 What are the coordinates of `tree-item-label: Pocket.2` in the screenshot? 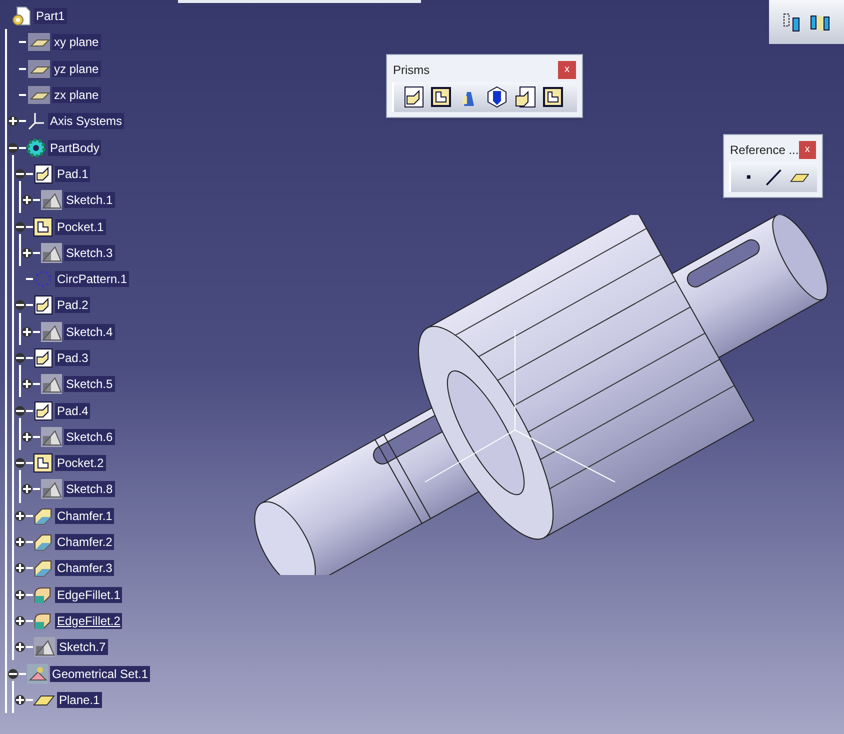 It's located at (80, 463).